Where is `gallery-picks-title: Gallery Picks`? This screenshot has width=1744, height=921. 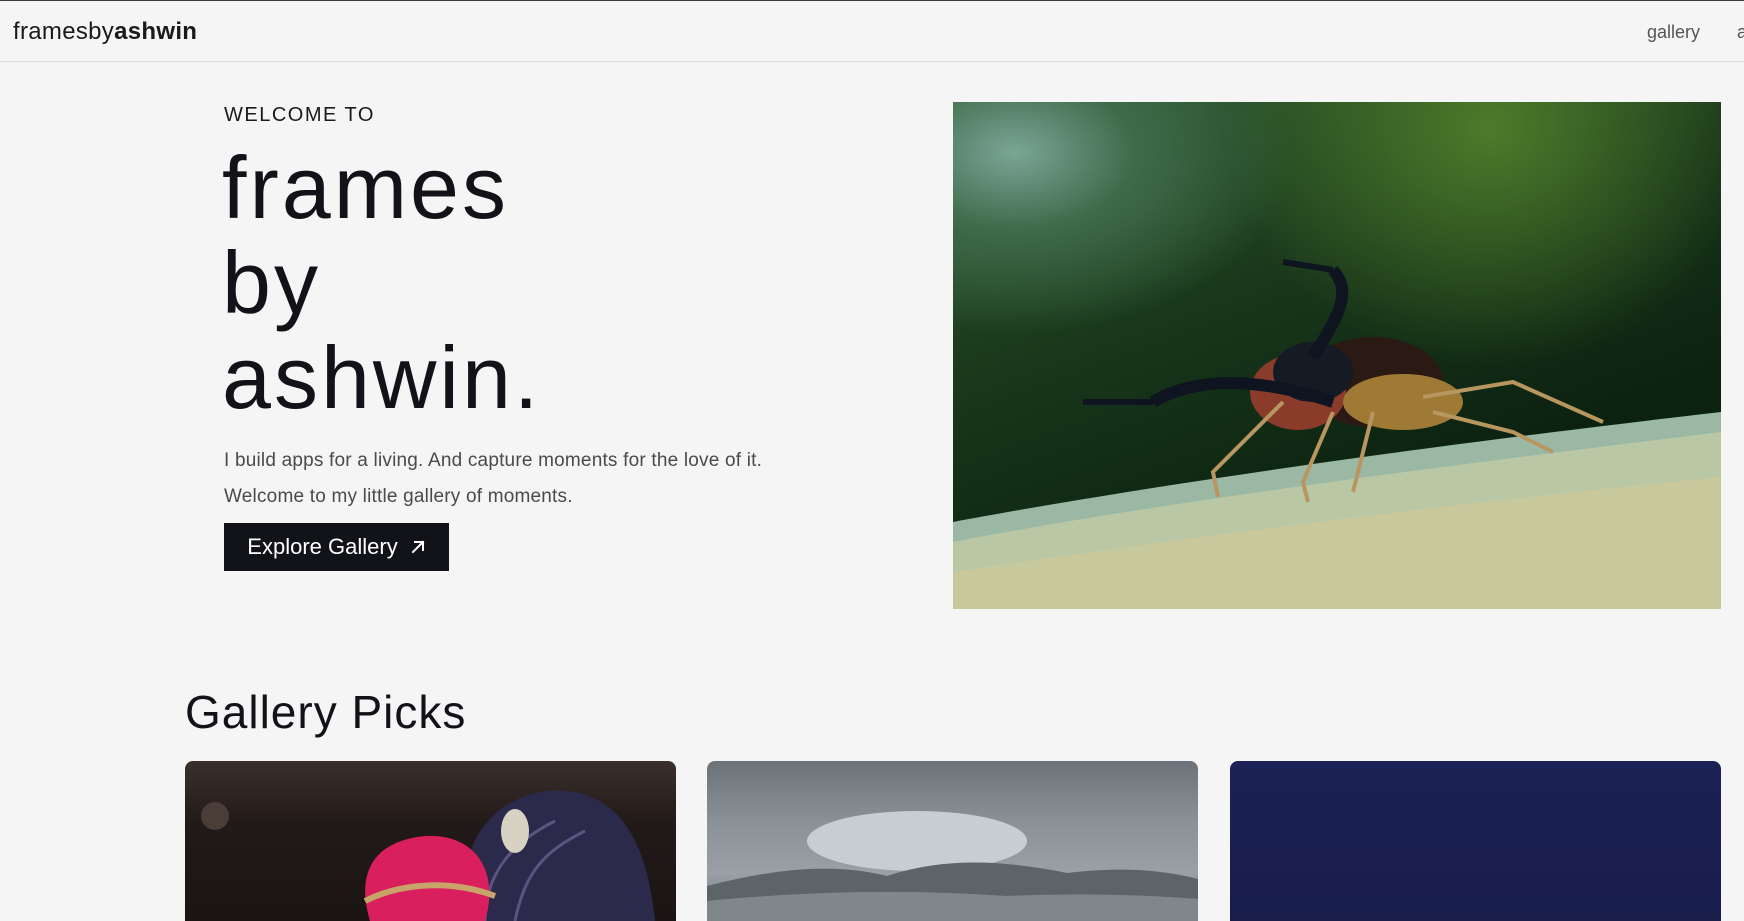
gallery-picks-title: Gallery Picks is located at coordinates (326, 712).